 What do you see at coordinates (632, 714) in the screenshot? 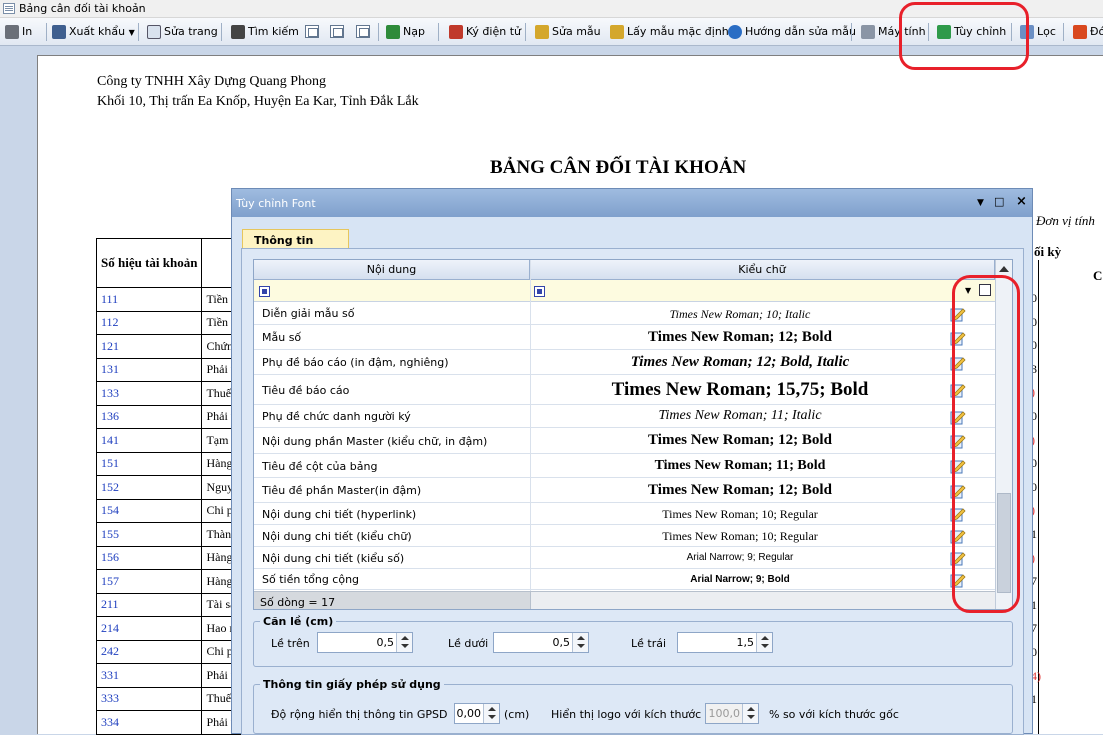
I see `logo-size-label: Hiển thị logo với kích thước =` at bounding box center [632, 714].